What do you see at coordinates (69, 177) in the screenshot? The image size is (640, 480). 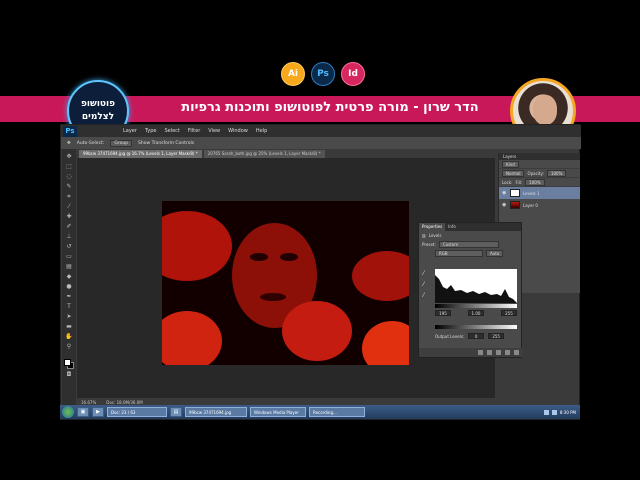 I see `lasso-tool-icon: ◌` at bounding box center [69, 177].